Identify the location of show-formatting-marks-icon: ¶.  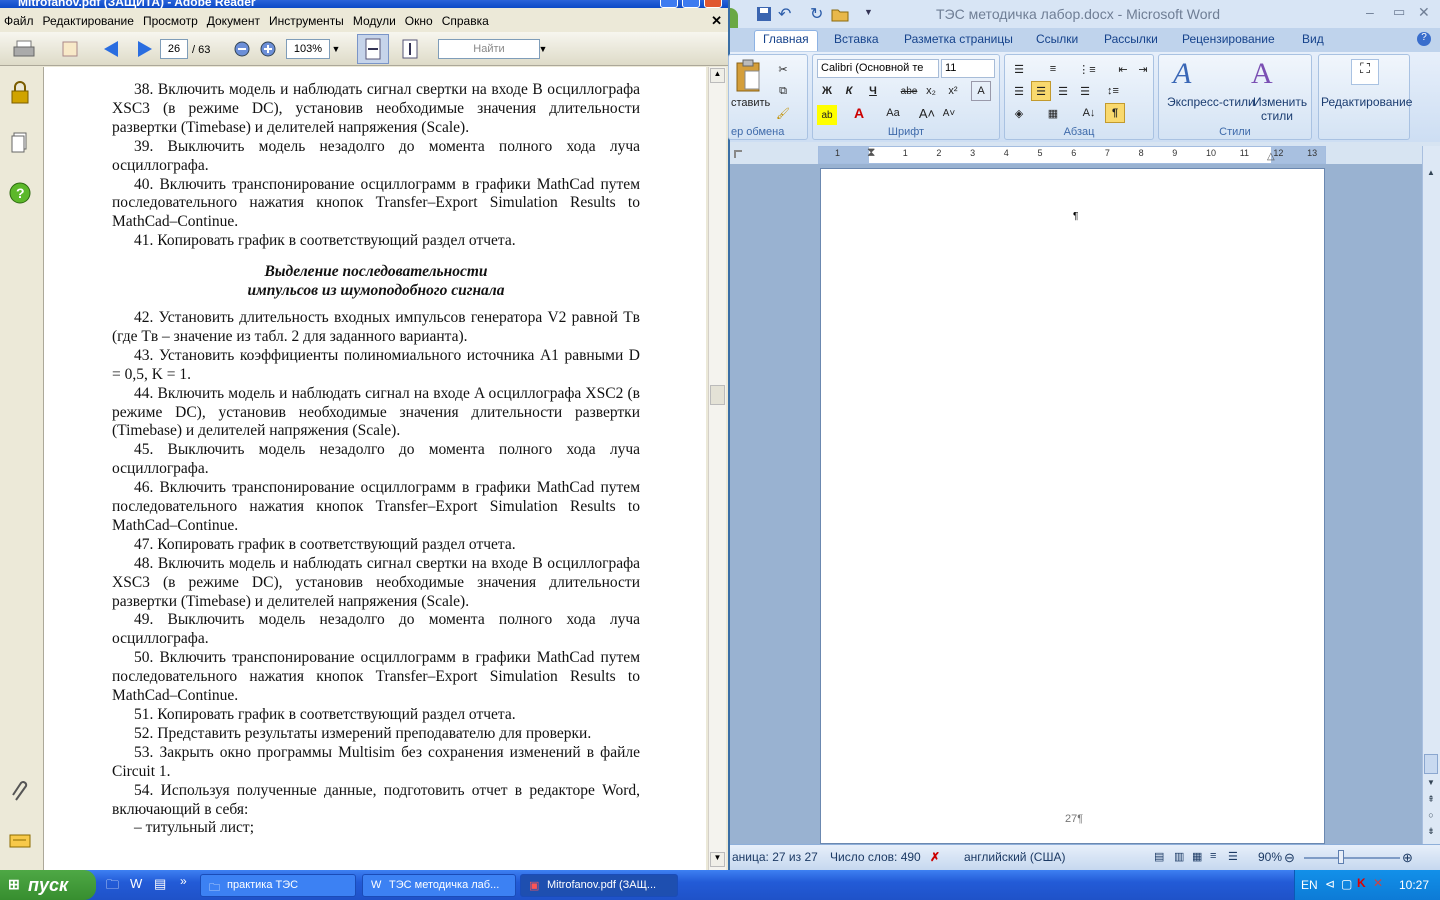
(1115, 113).